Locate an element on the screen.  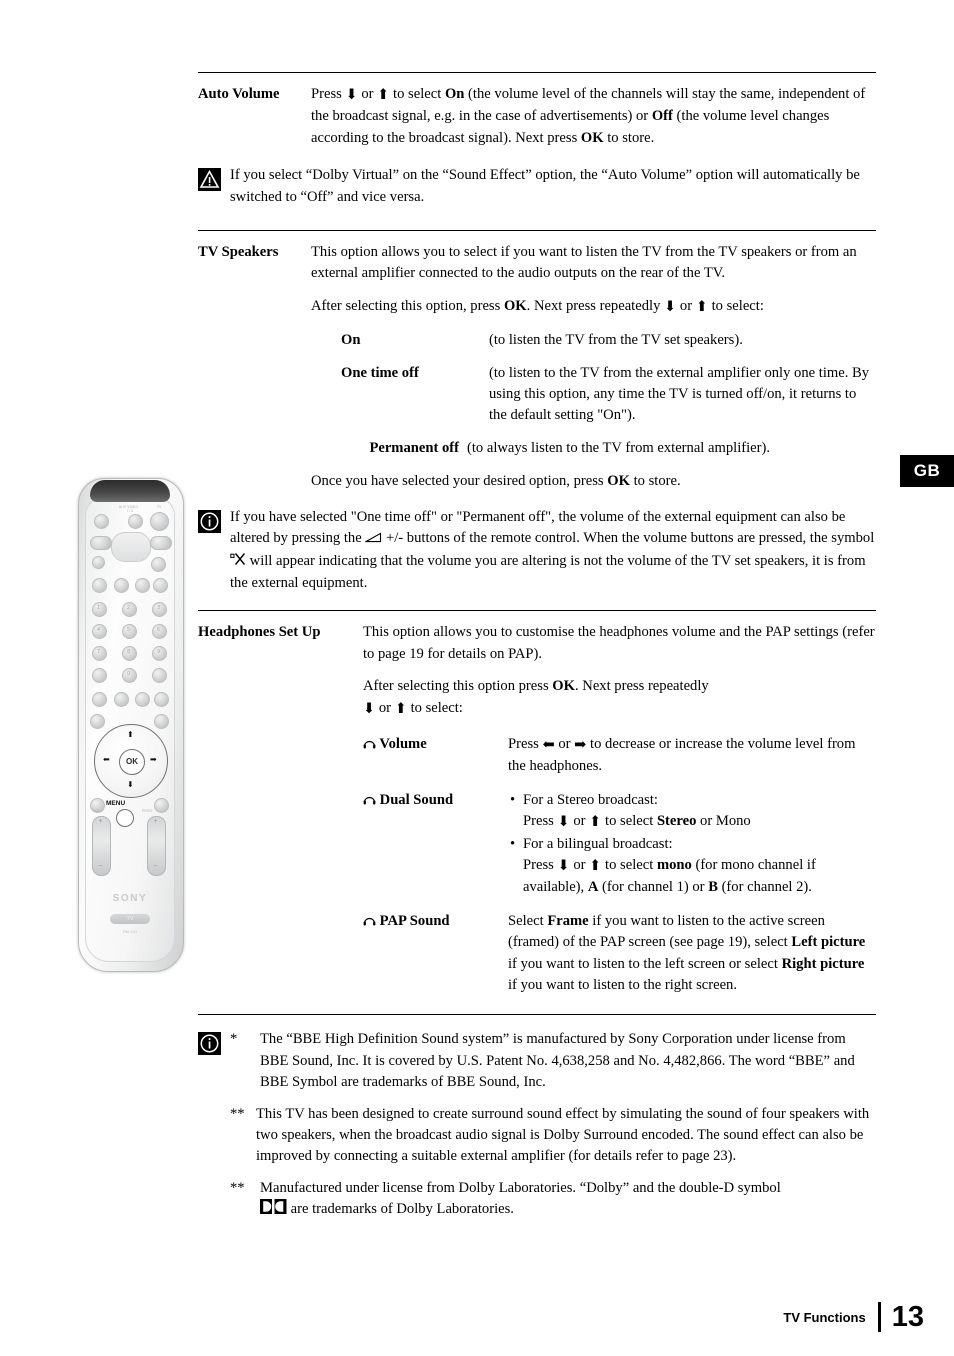
info-circle-icon is located at coordinates (209, 1044).